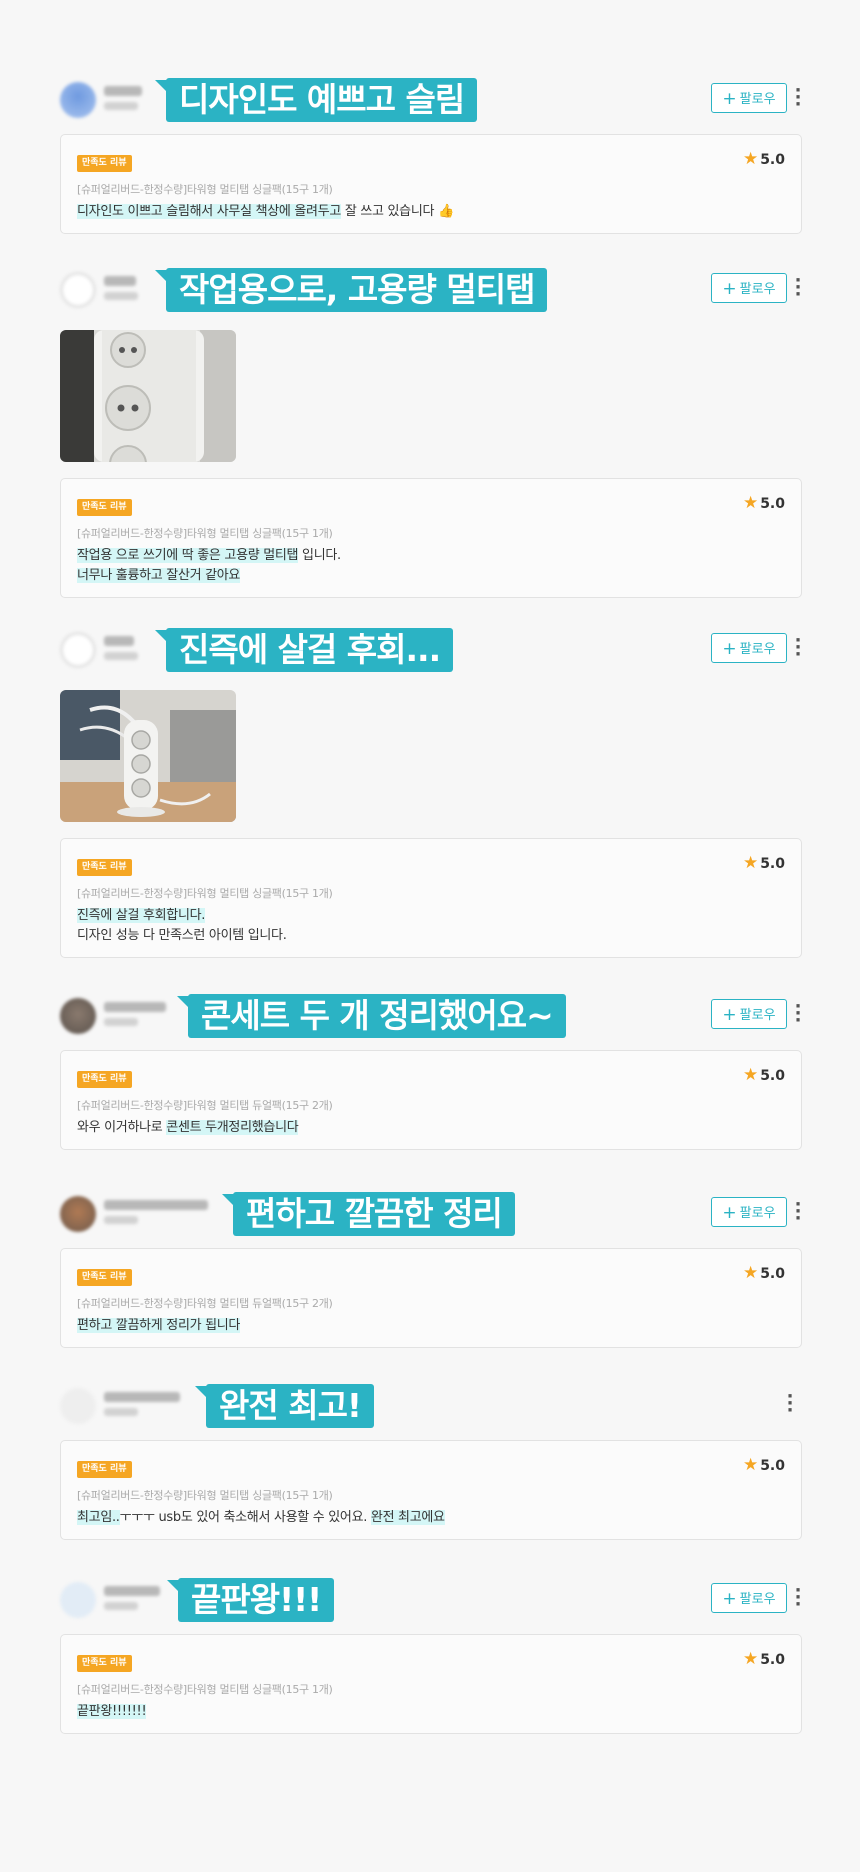 Image resolution: width=860 pixels, height=1872 pixels. What do you see at coordinates (250, 1600) in the screenshot?
I see `review-headline: 끝판왕!!!` at bounding box center [250, 1600].